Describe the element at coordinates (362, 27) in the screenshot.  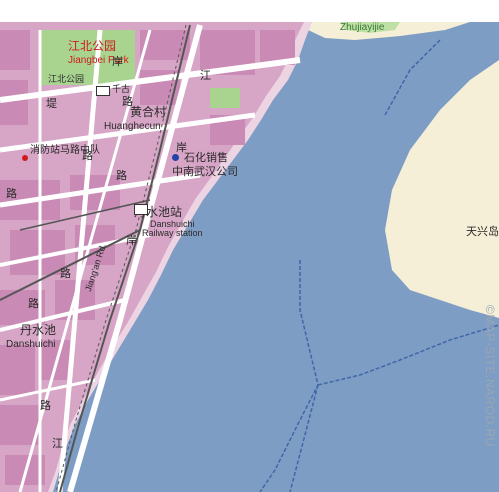
I see `zhujiayijie-label: Zhujiayijie` at that location.